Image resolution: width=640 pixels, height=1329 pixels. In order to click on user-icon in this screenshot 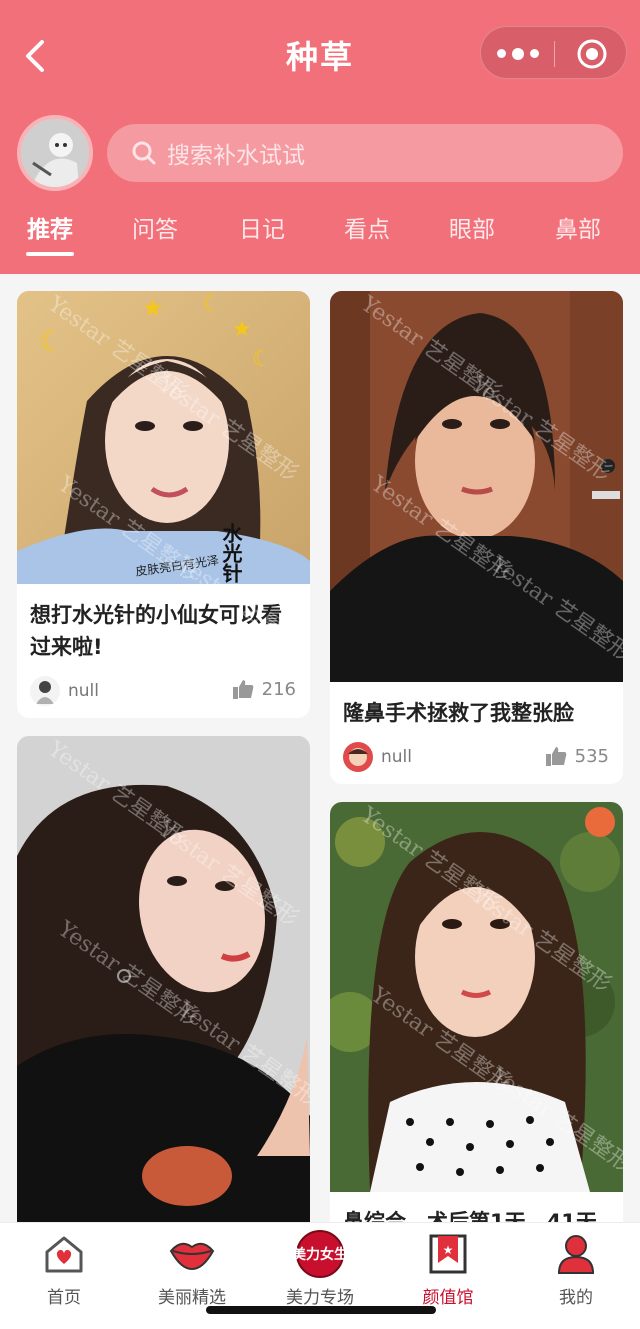, I will do `click(576, 1254)`.